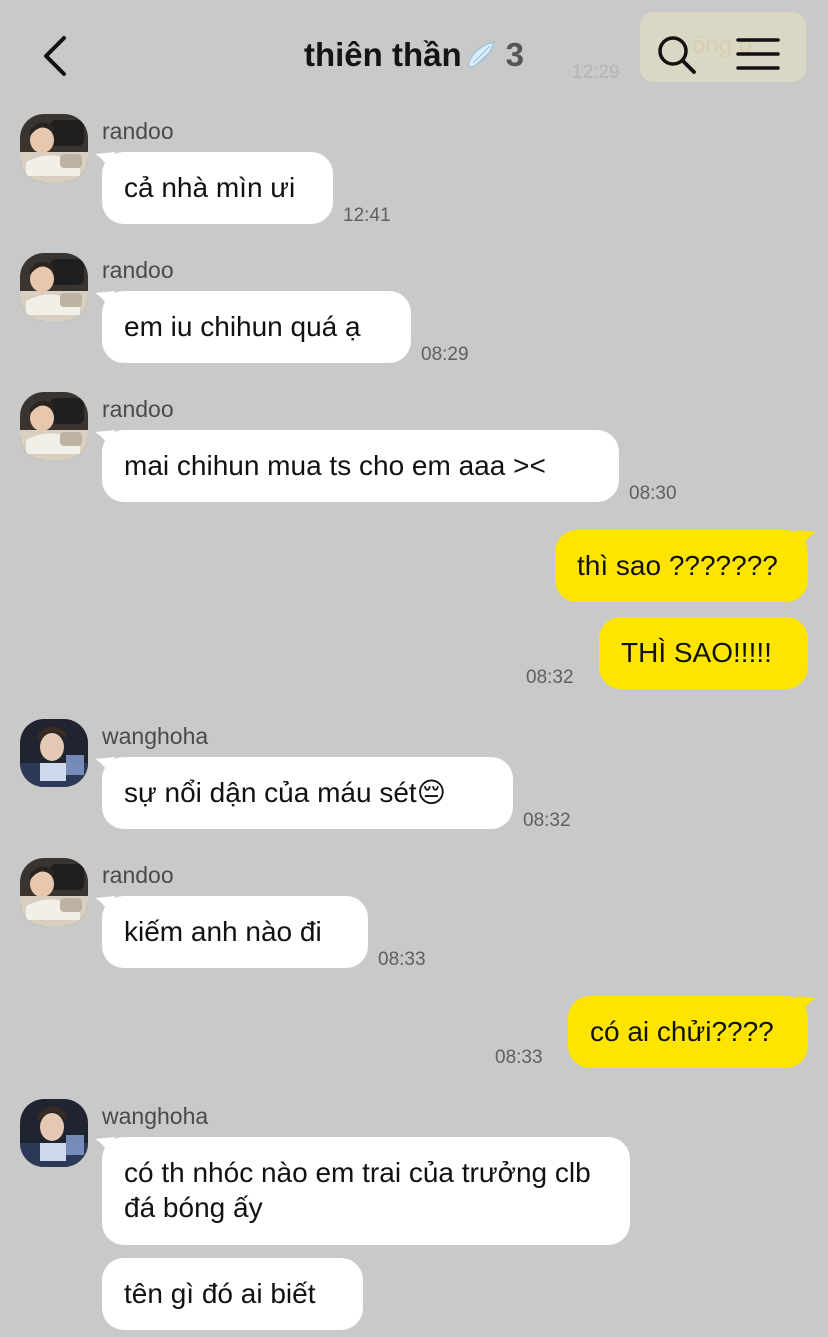 The image size is (828, 1337). Describe the element at coordinates (235, 932) in the screenshot. I see `message-bubble: kiếm anh nào đi` at that location.